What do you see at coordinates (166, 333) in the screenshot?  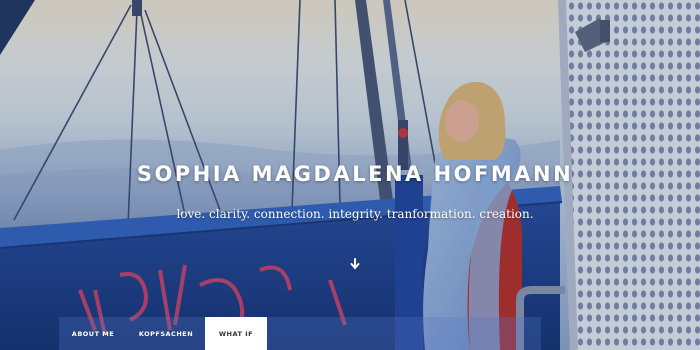 I see `tab-kopfsachen: KOPFSACHEN` at bounding box center [166, 333].